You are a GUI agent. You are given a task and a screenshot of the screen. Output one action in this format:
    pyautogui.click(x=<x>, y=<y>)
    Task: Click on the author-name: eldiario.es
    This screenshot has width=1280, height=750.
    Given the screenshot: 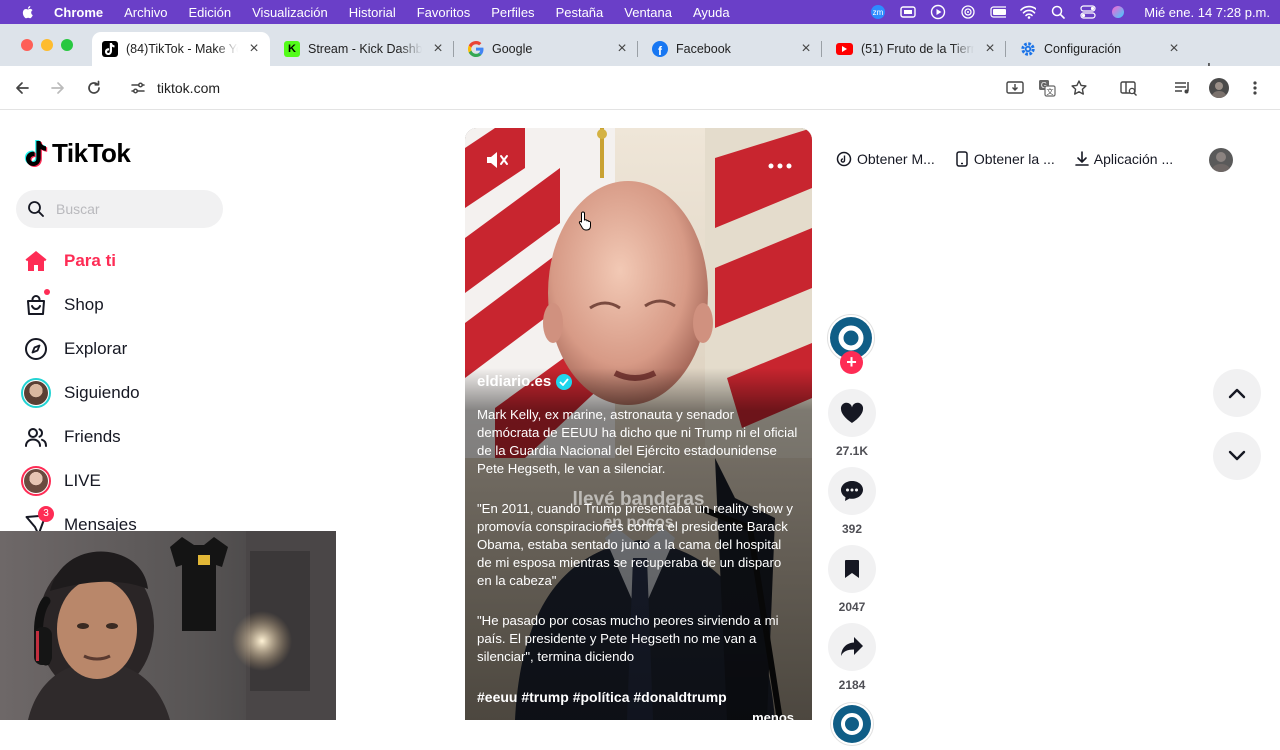 What is the action you would take?
    pyautogui.click(x=514, y=381)
    